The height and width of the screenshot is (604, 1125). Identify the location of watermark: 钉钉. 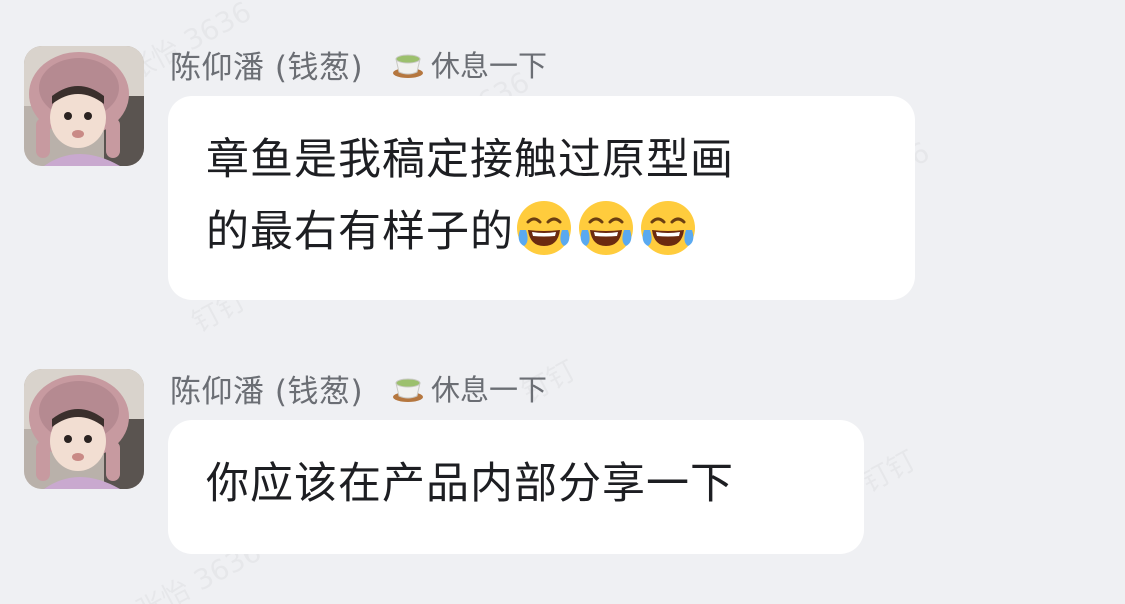
(888, 470).